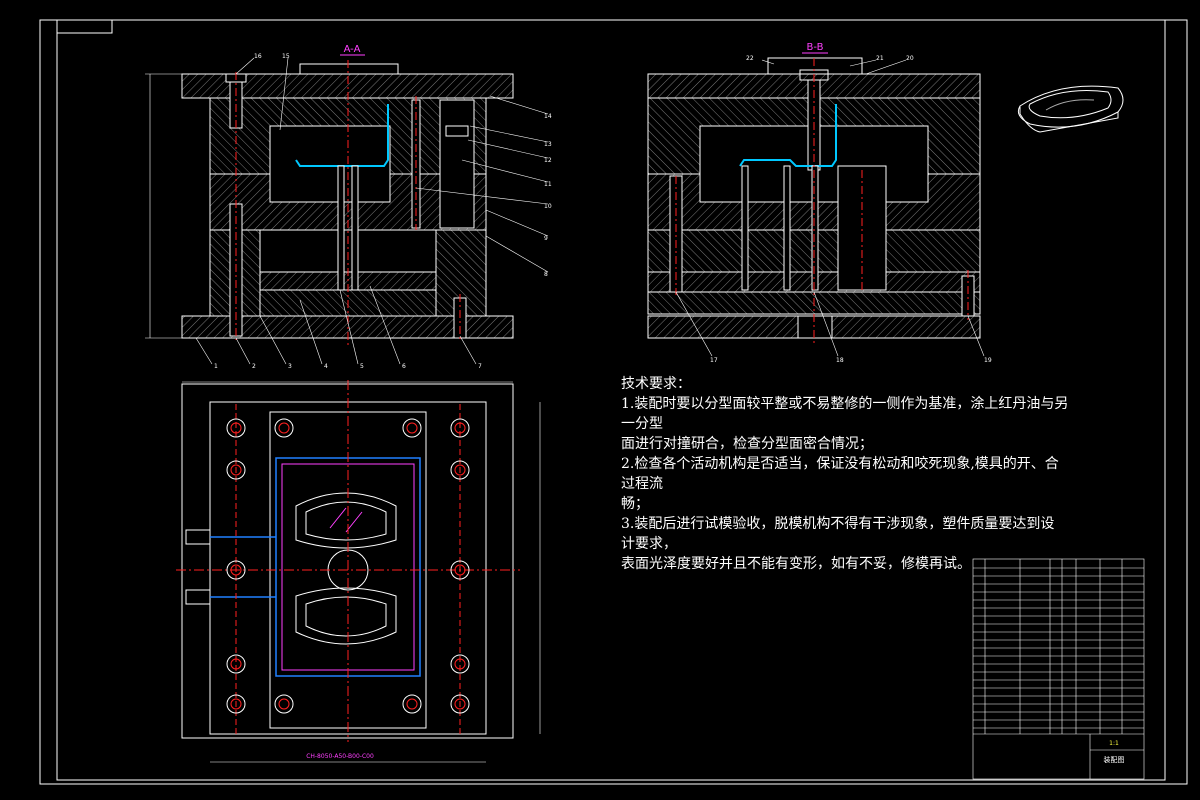 Image resolution: width=1200 pixels, height=800 pixels. Describe the element at coordinates (548, 116) in the screenshot. I see `callout-14: 14` at that location.